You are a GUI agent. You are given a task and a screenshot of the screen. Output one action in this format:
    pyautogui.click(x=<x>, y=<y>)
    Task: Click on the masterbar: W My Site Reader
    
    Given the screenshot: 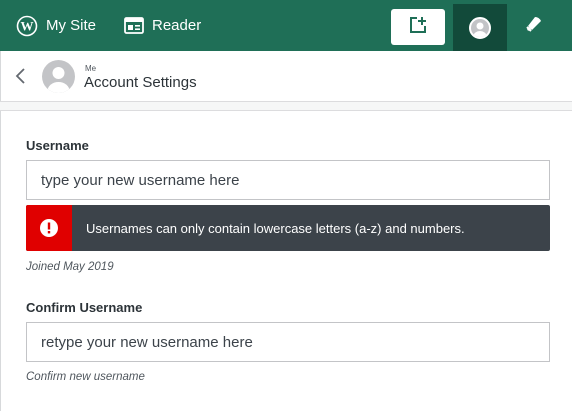 What is the action you would take?
    pyautogui.click(x=286, y=25)
    